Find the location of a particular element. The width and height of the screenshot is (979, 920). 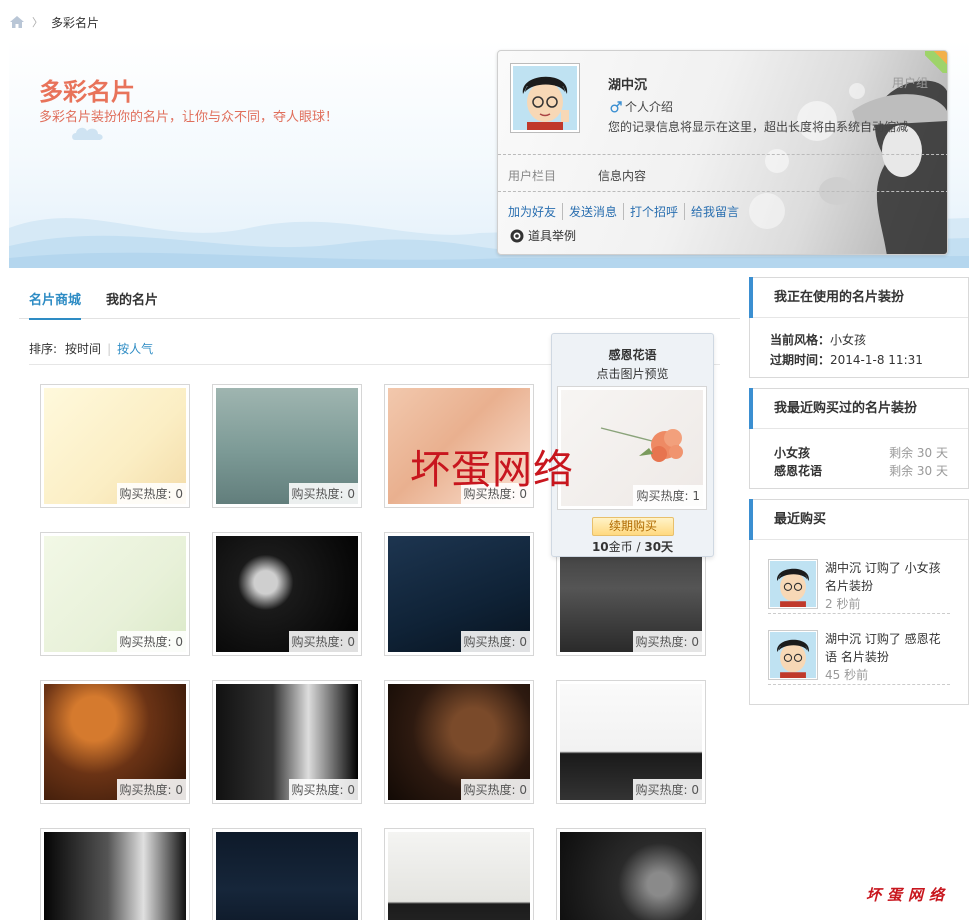

purchase-text: 湖中沉 订购了 小女孩 名片装扮 is located at coordinates (885, 577).